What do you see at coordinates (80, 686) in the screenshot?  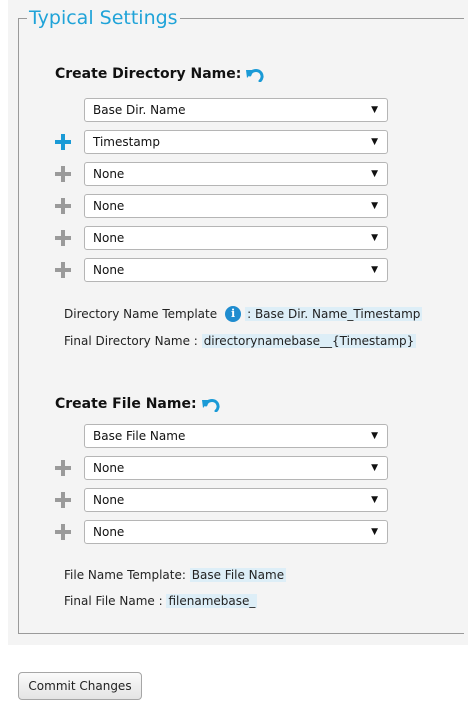 I see `commit-changes-button: Commit Changes` at bounding box center [80, 686].